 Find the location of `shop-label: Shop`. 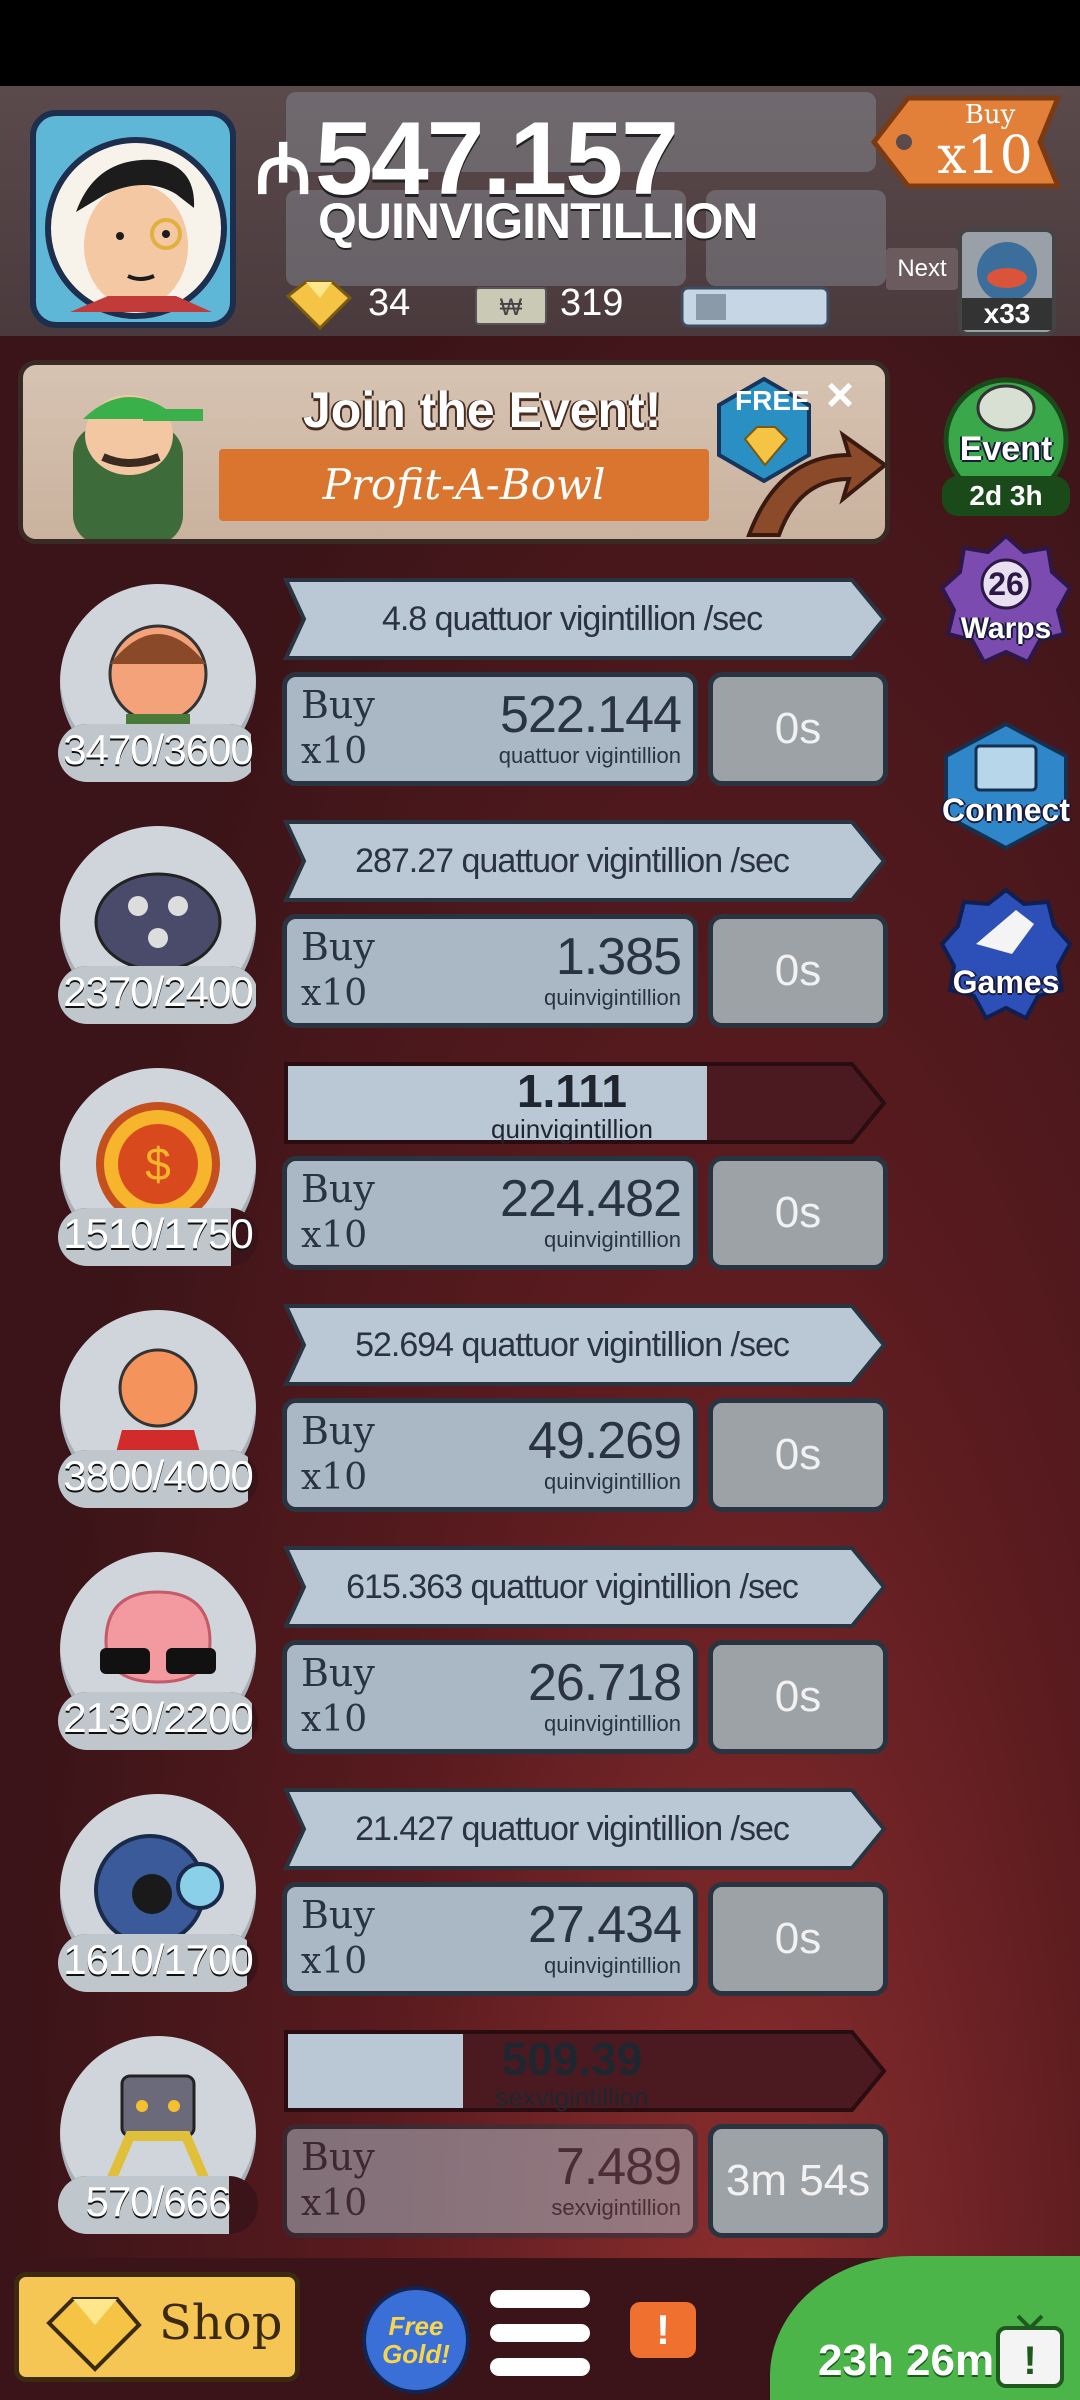

shop-label: Shop is located at coordinates (221, 2323).